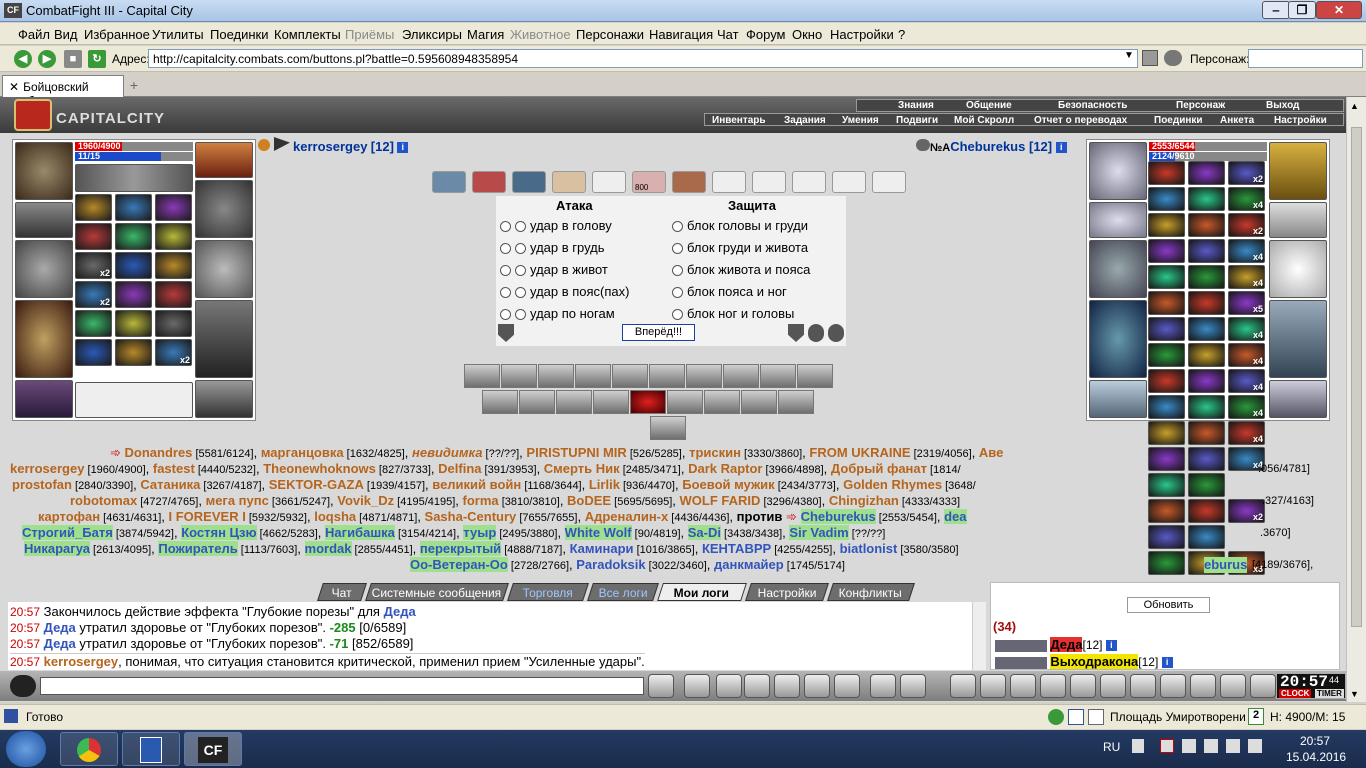 The image size is (1366, 768). Describe the element at coordinates (1237, 120) in the screenshot. I see `nav-profile: Анкета` at that location.